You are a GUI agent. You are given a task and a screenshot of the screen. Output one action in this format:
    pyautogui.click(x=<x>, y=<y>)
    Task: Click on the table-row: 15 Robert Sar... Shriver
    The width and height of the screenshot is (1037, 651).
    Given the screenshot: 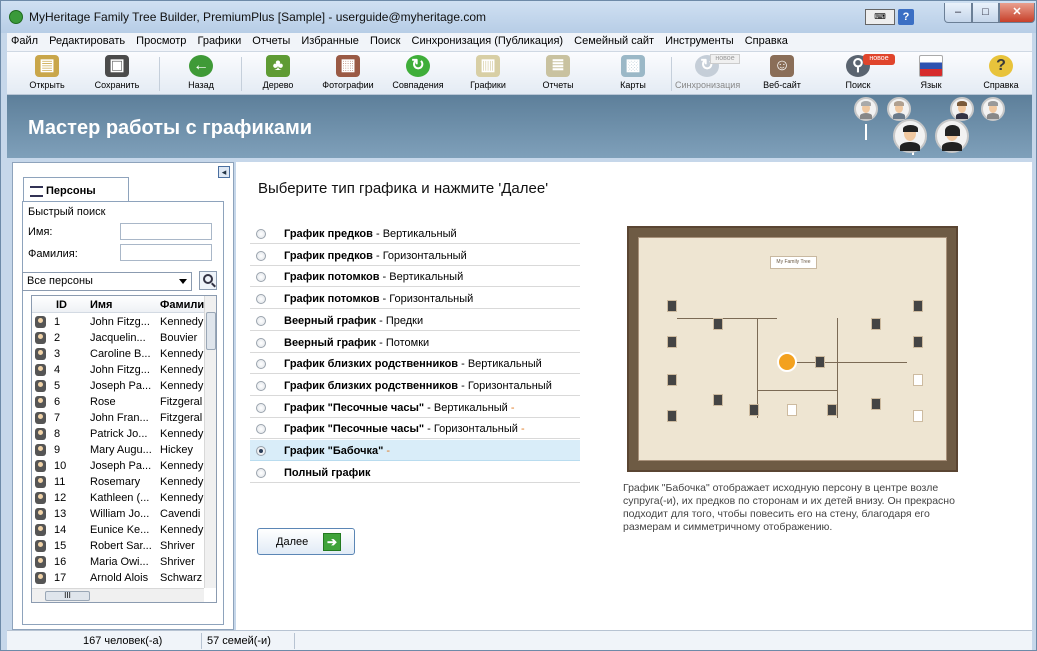 What is the action you would take?
    pyautogui.click(x=118, y=546)
    